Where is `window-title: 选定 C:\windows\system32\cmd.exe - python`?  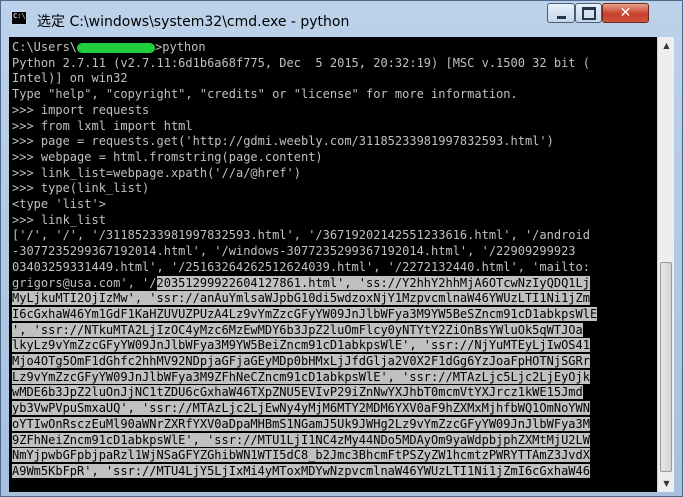
window-title: 选定 C:\windows\system32\cmd.exe - python is located at coordinates (193, 22).